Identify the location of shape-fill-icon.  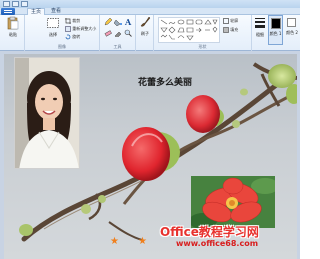
(226, 30).